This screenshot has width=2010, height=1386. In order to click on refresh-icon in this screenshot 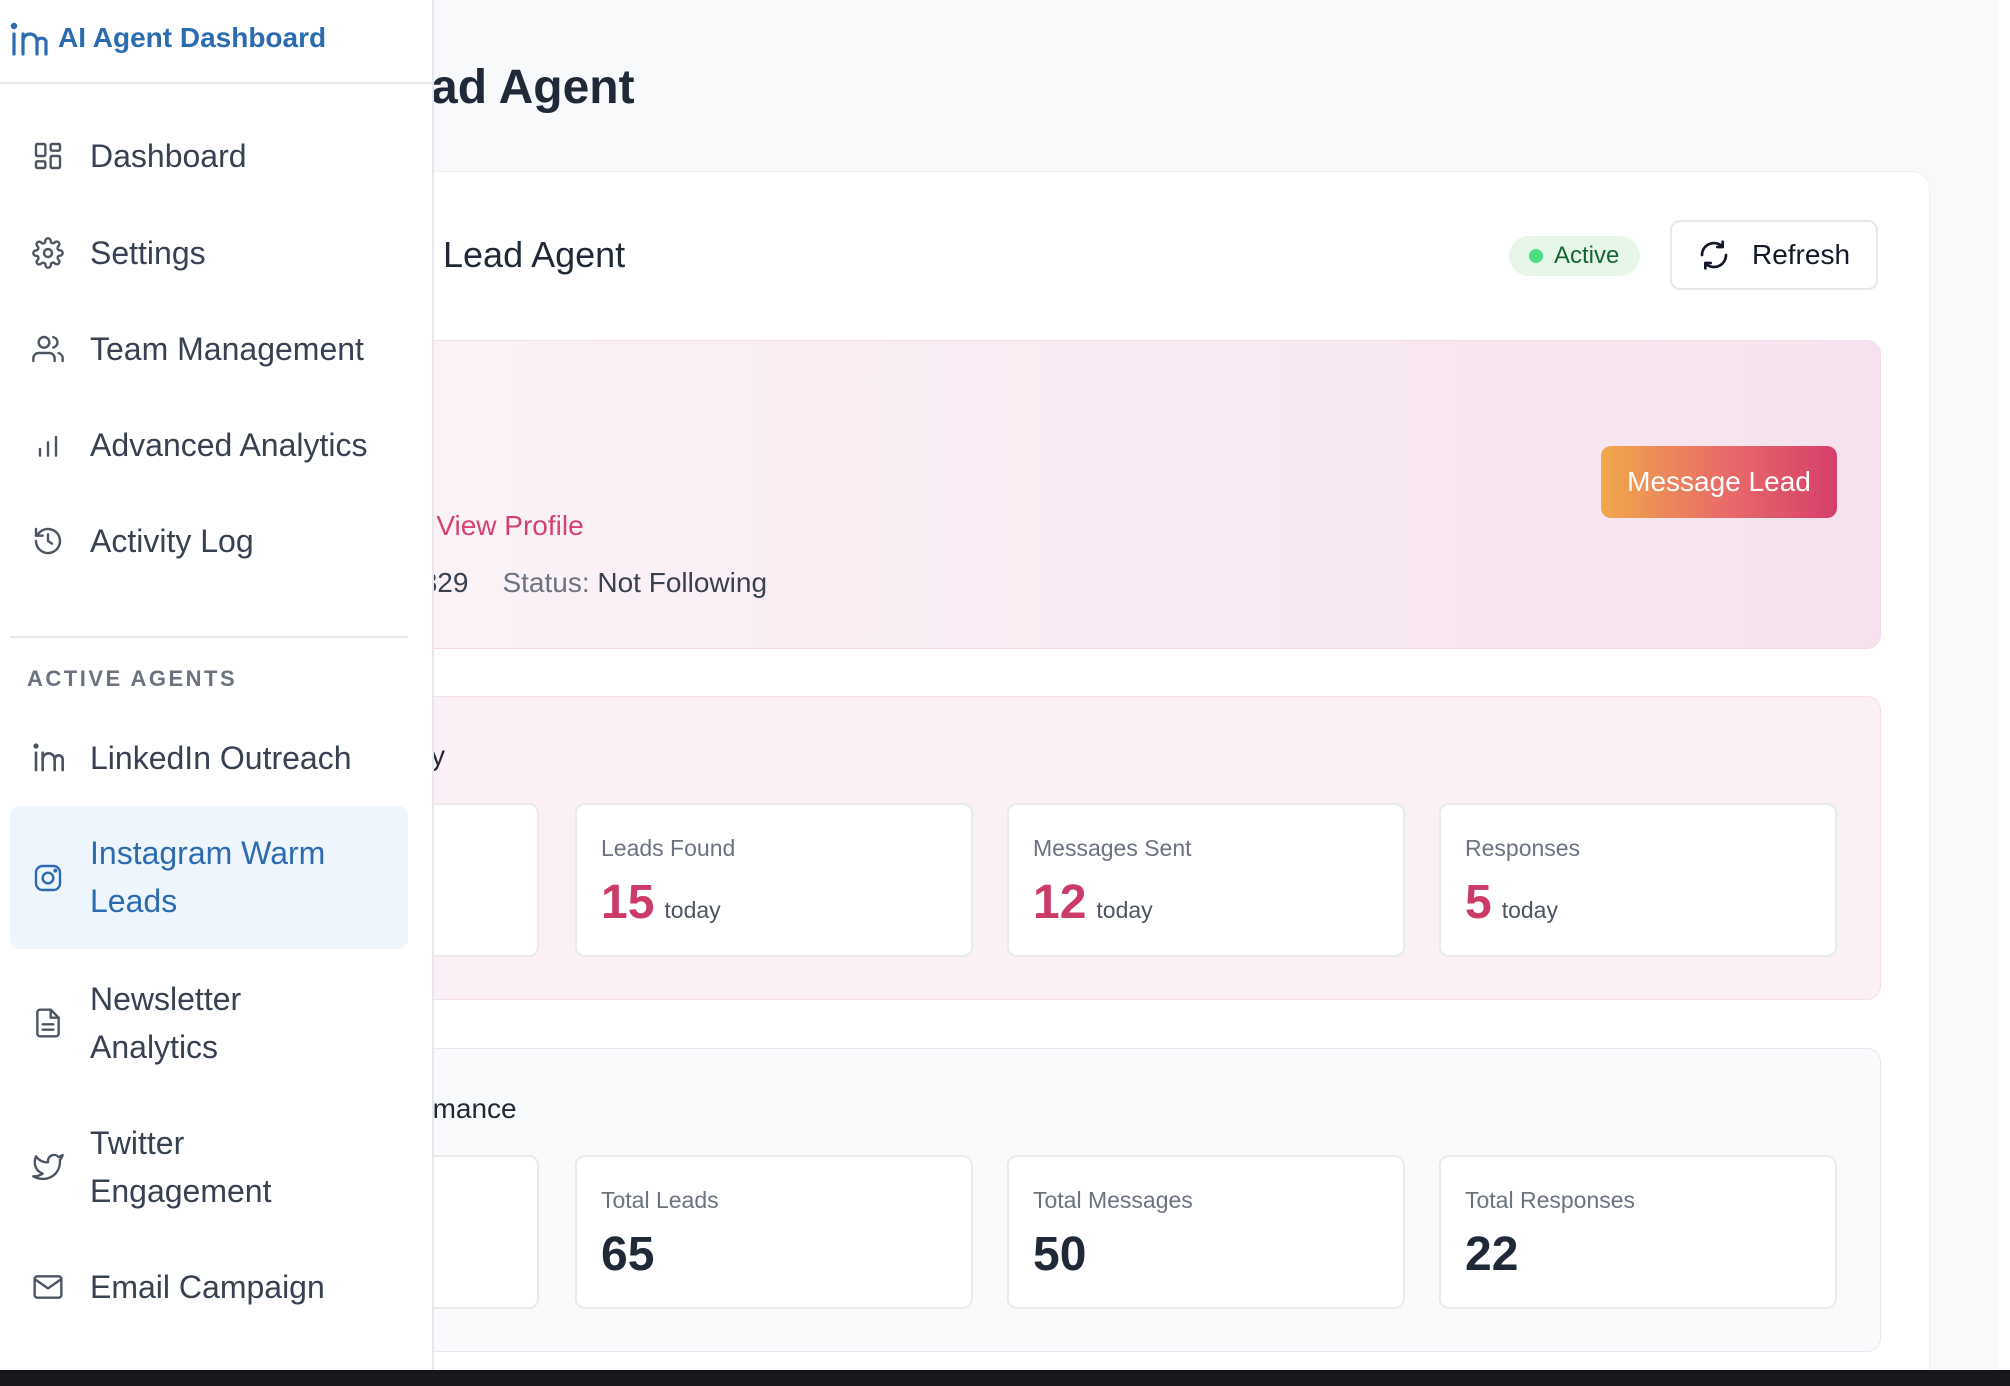, I will do `click(1714, 255)`.